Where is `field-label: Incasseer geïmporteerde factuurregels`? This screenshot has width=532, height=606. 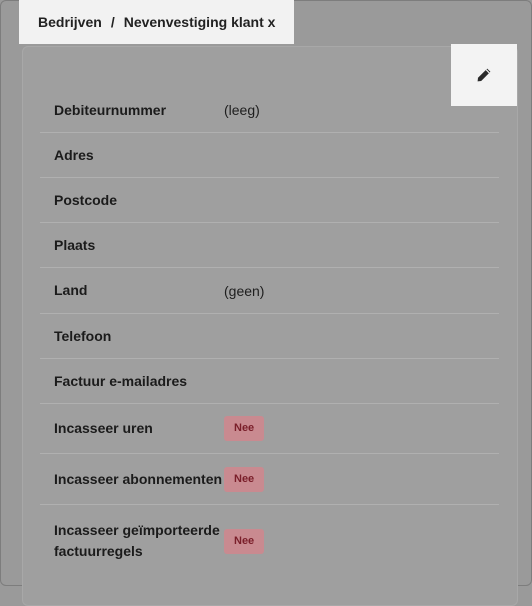 field-label: Incasseer geïmporteerde factuurregels is located at coordinates (137, 540).